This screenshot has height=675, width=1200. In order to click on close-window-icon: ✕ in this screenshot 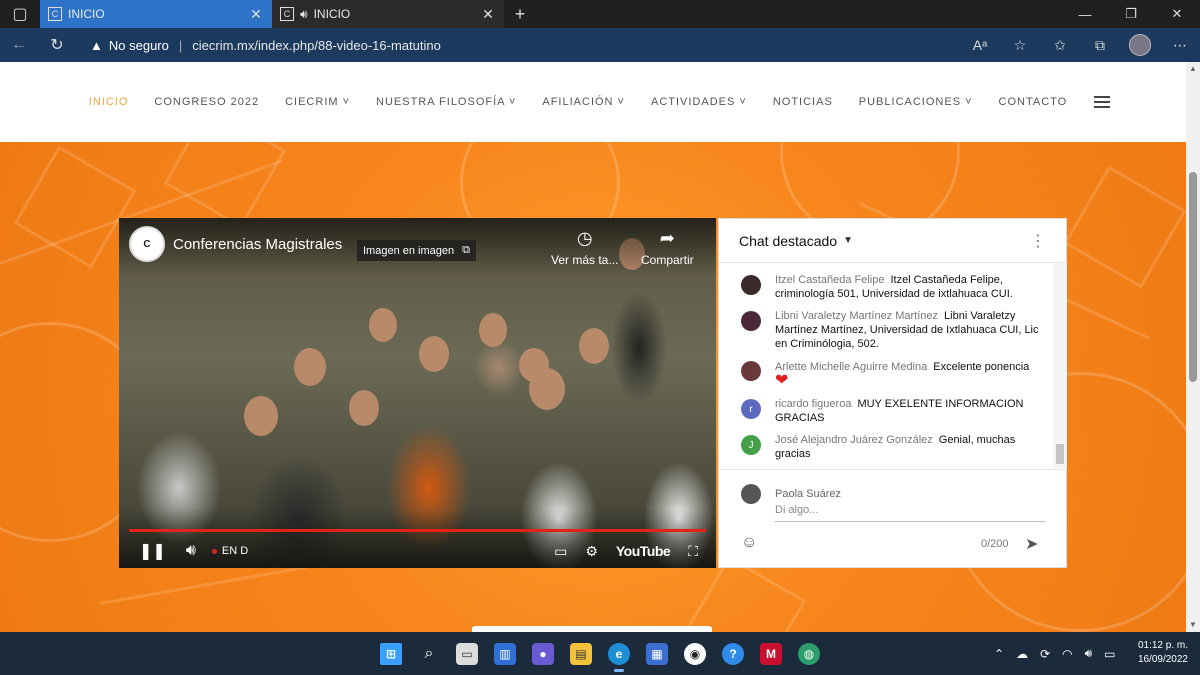, I will do `click(1177, 14)`.